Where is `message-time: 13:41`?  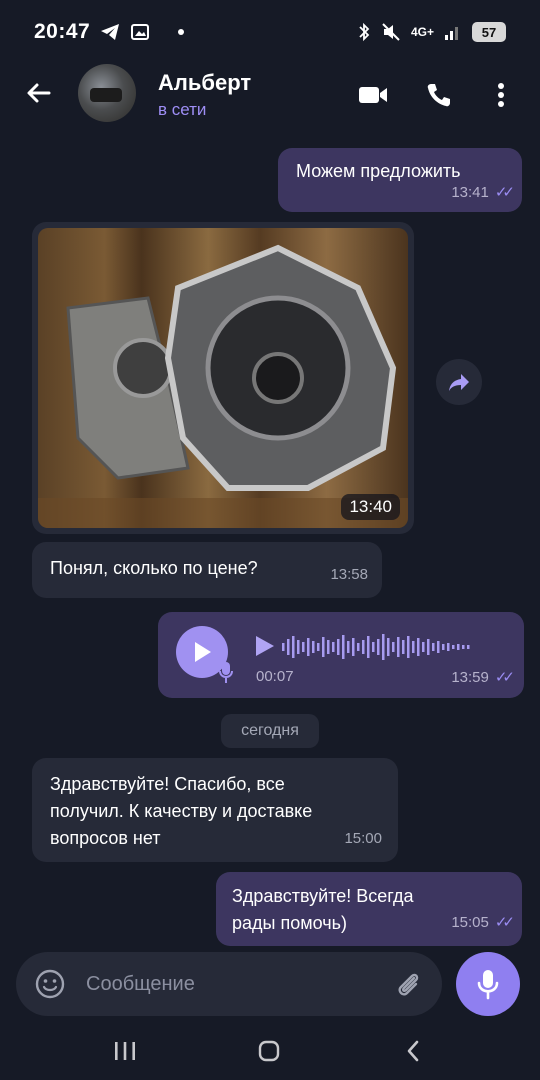
message-time: 13:41 is located at coordinates (470, 192).